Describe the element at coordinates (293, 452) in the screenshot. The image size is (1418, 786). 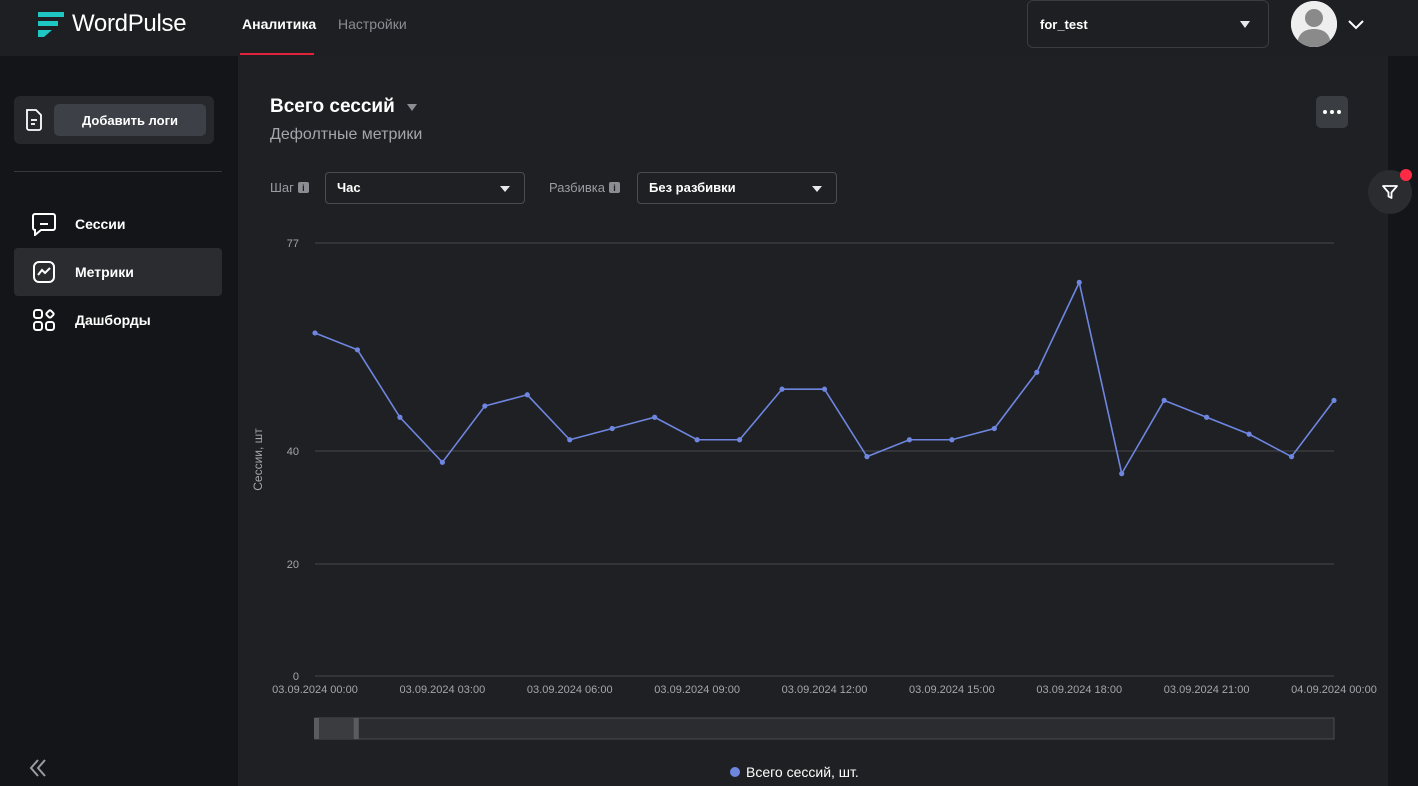
I see `y-tick-label: 40` at that location.